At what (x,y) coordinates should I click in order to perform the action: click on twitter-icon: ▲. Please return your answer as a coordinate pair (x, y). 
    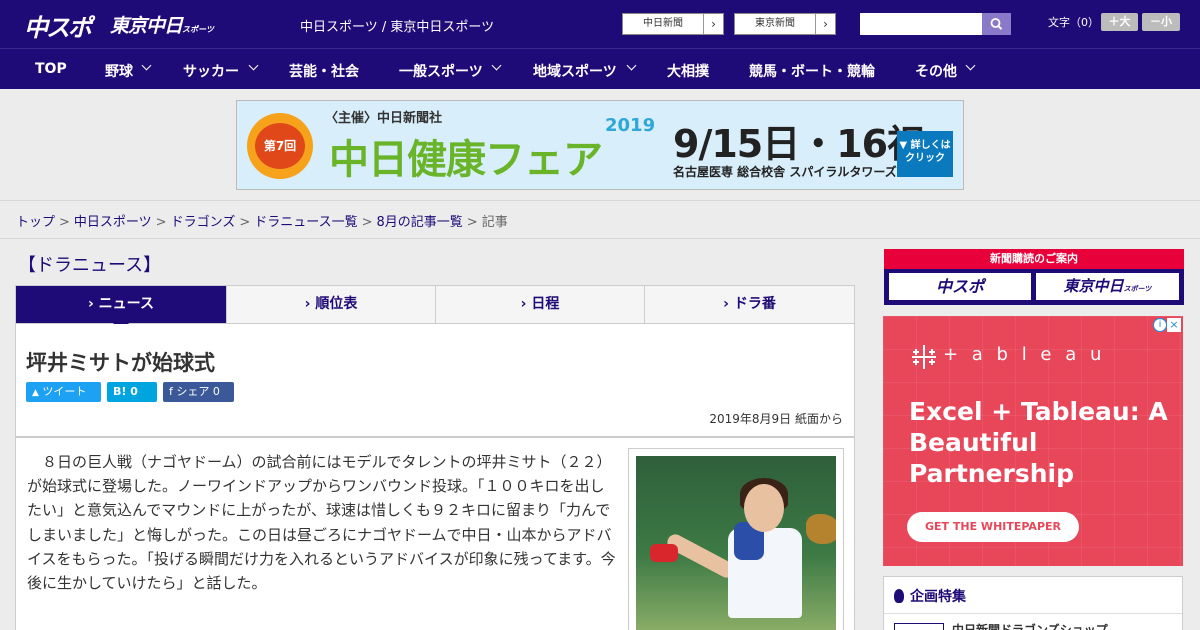
    Looking at the image, I should click on (35, 393).